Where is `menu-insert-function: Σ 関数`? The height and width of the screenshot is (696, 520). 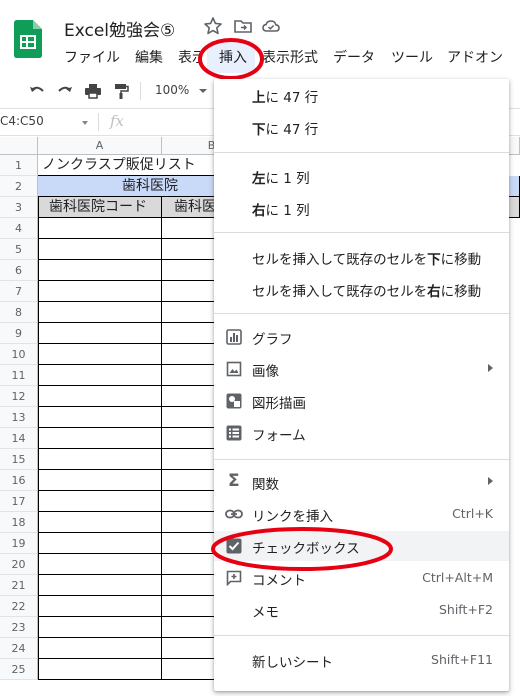 menu-insert-function: Σ 関数 is located at coordinates (361, 482).